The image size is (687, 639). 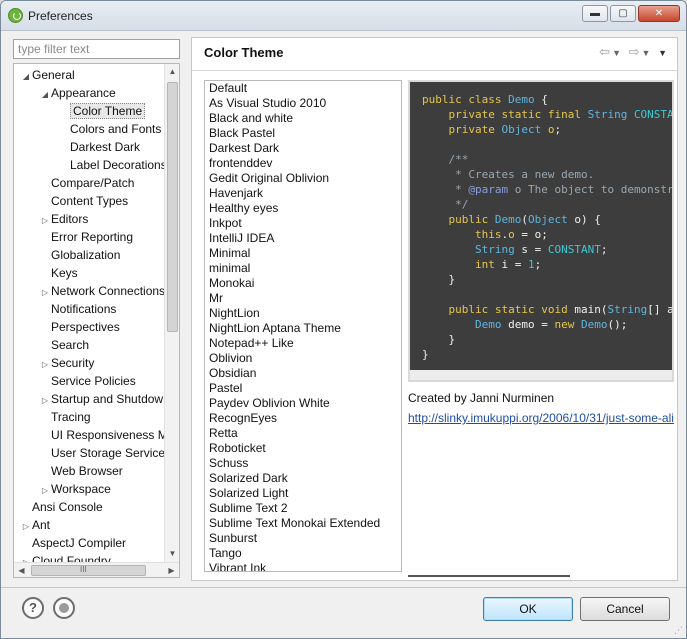 I want to click on ok-button: OK, so click(x=528, y=609).